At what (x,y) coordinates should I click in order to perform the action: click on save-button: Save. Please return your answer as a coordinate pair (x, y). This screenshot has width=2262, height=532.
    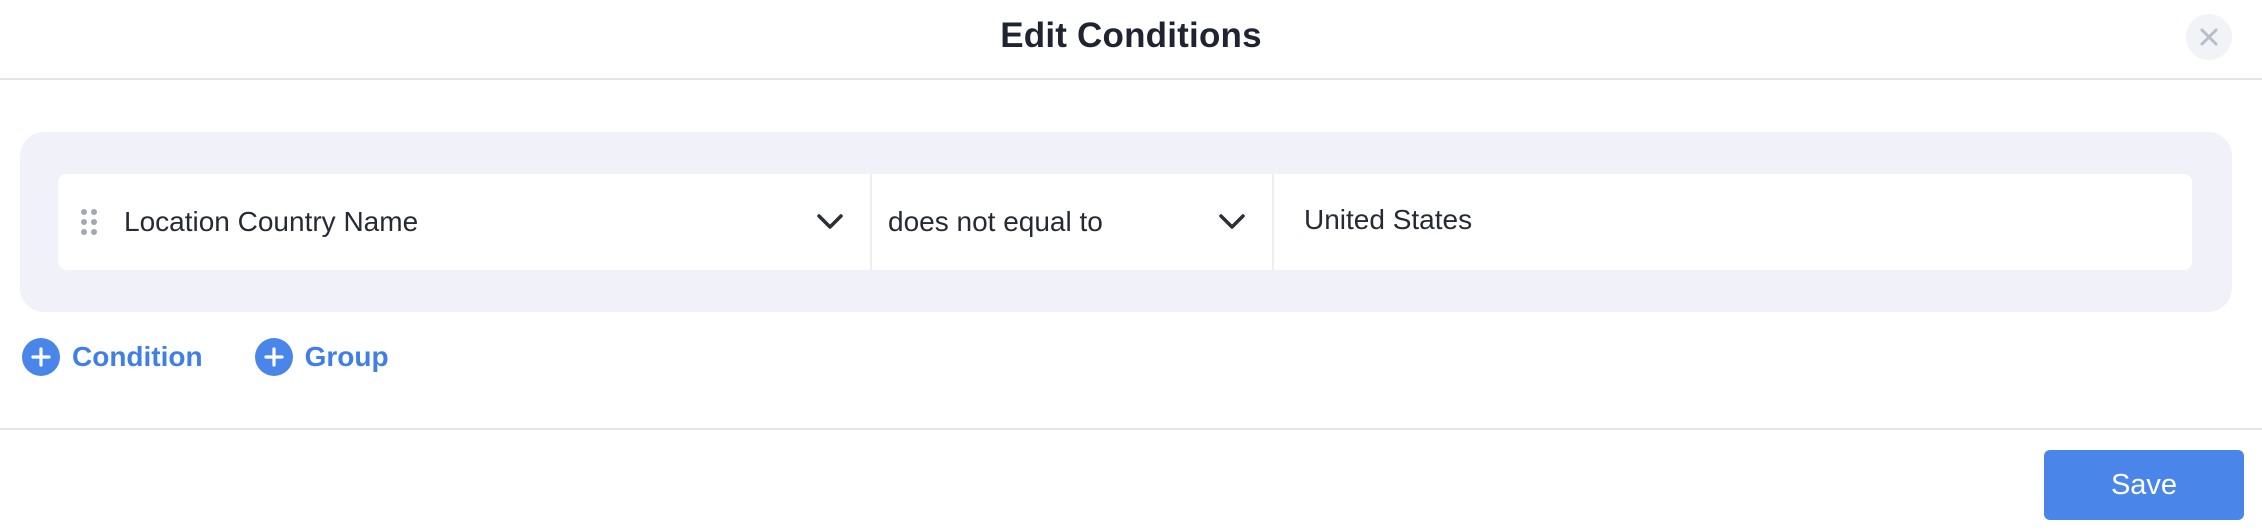
    Looking at the image, I should click on (2144, 485).